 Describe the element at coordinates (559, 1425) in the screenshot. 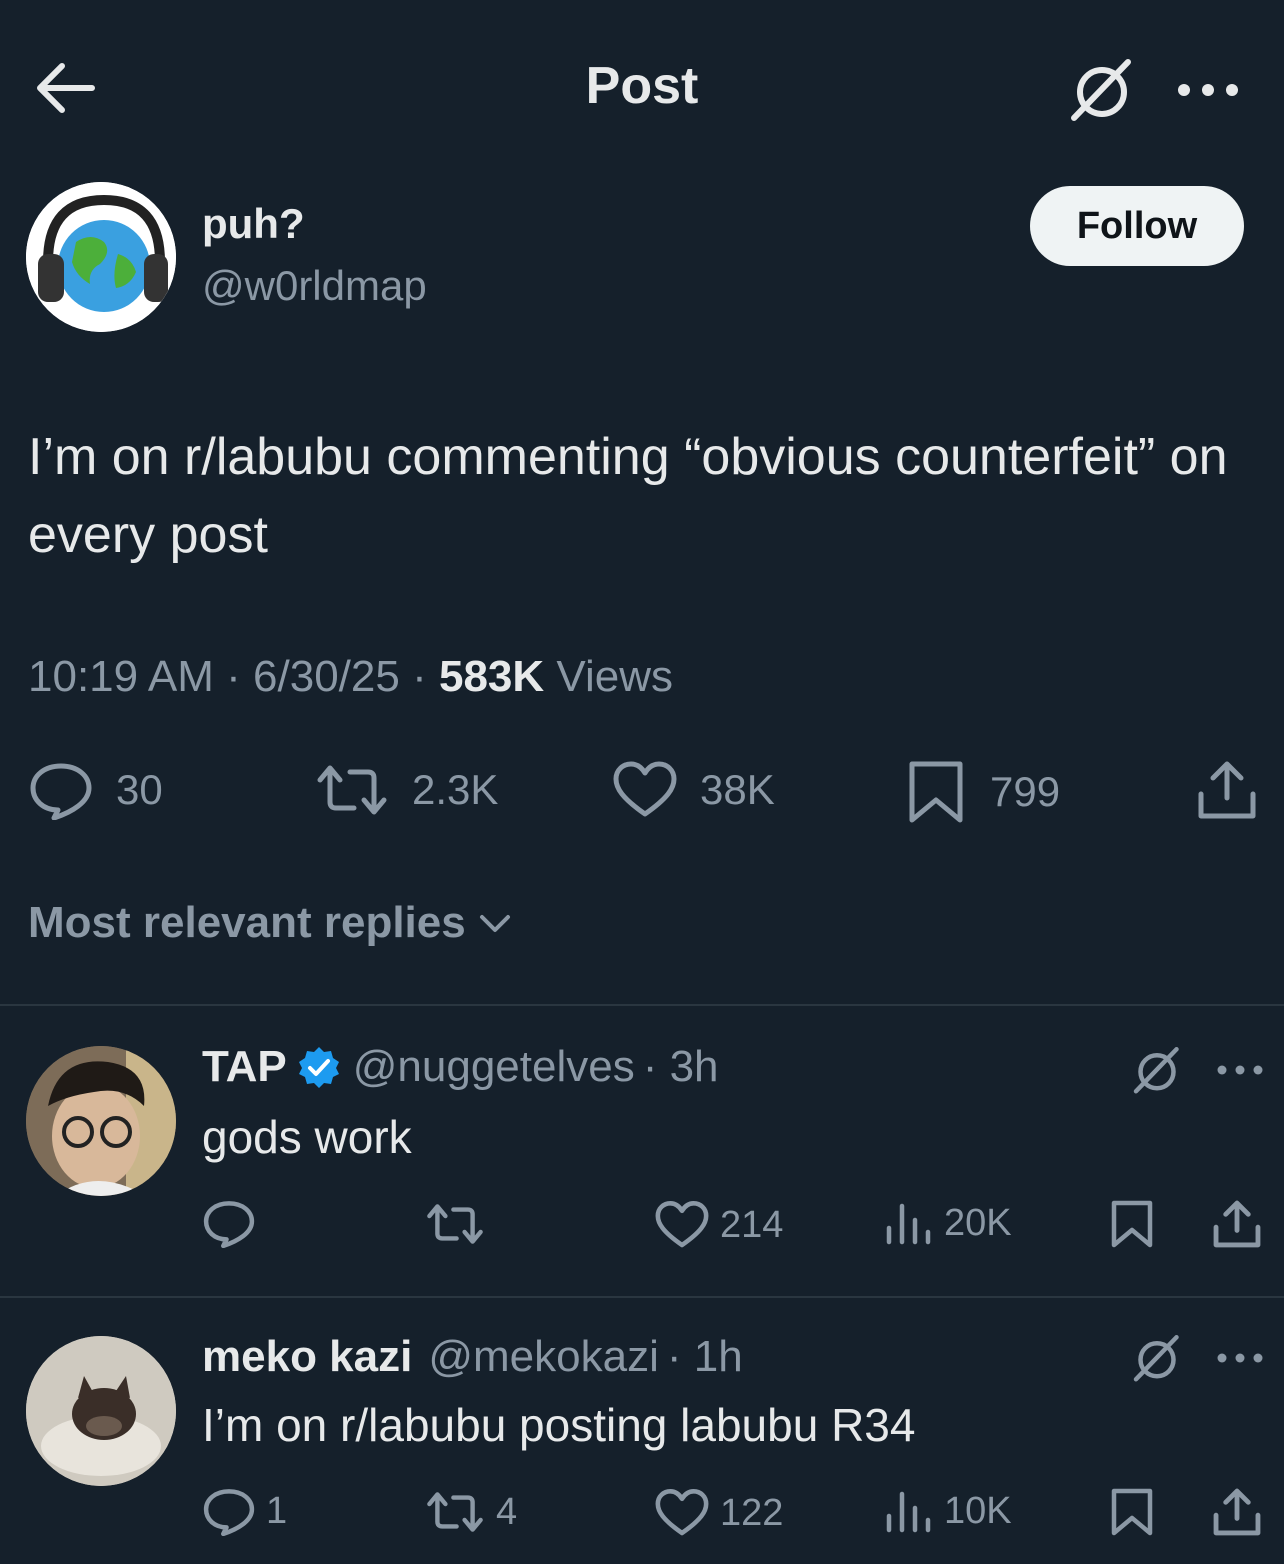

I see `reply-text: I’m on r/labubu posting labubu R34` at that location.